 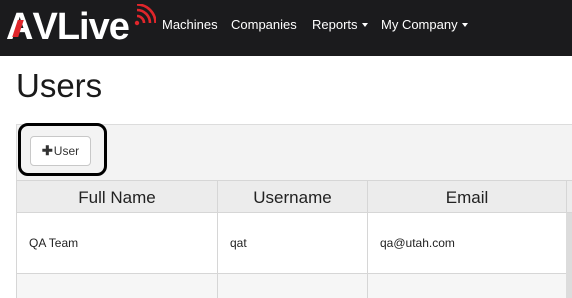 I want to click on nav-companies: Companies, so click(x=264, y=24).